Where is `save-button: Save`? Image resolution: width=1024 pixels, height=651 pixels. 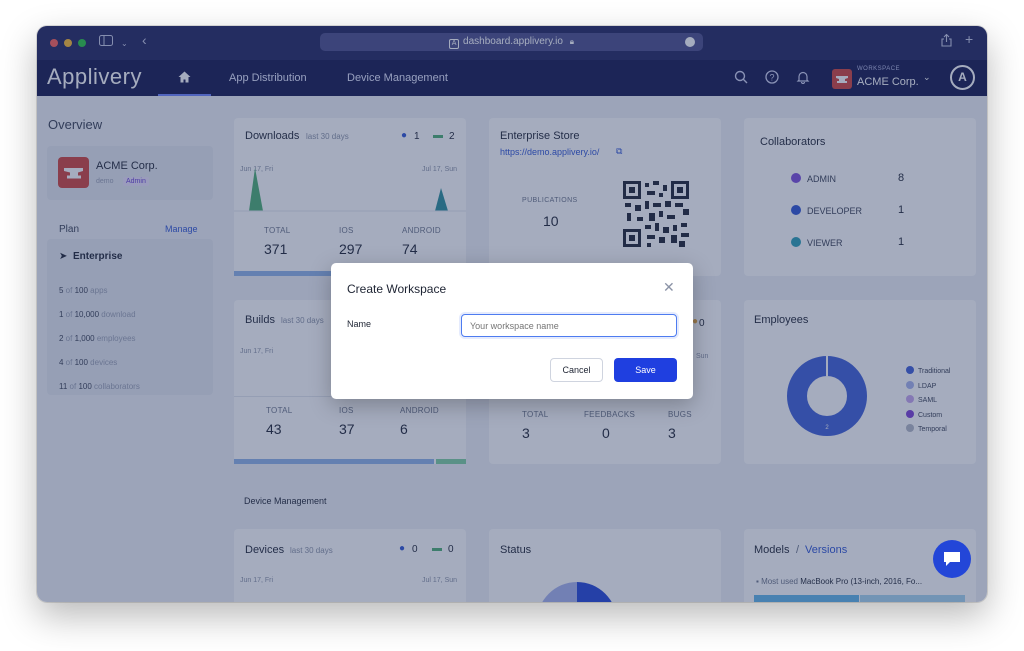
save-button: Save is located at coordinates (645, 370).